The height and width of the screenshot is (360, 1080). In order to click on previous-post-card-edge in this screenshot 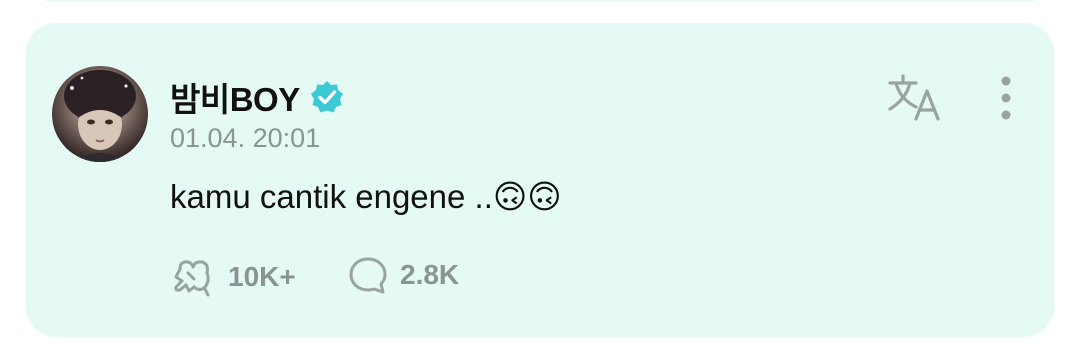, I will do `click(540, 1)`.